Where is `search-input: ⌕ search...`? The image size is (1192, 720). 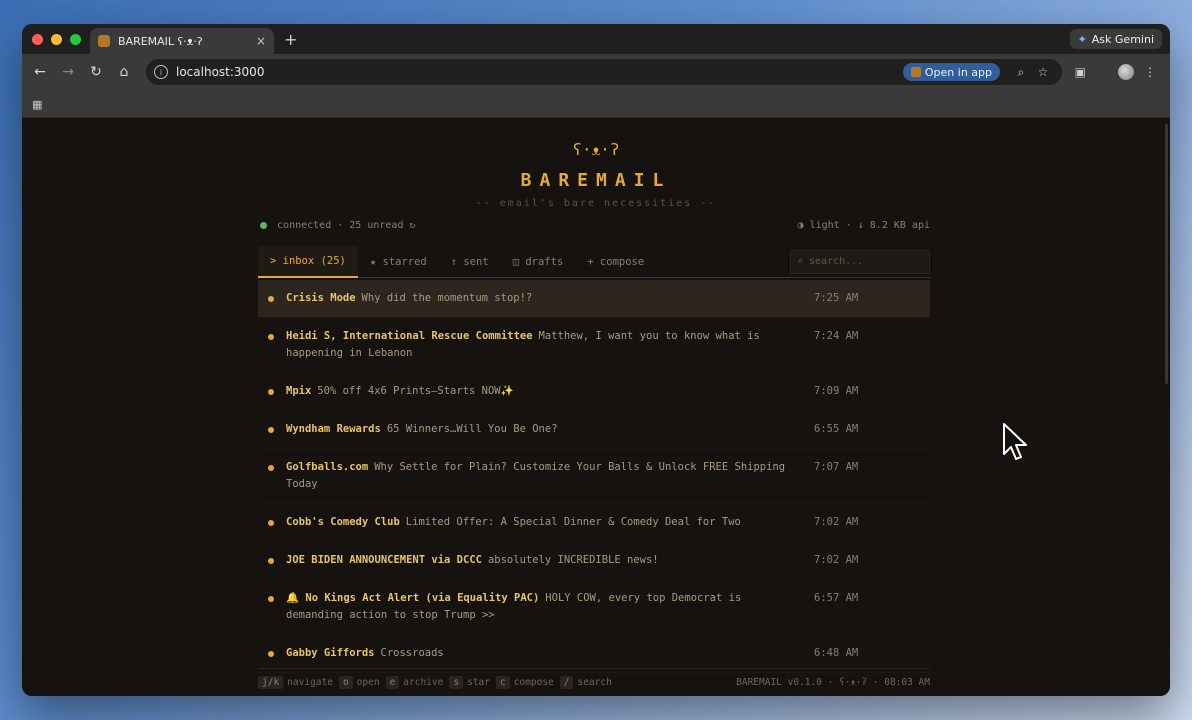
search-input: ⌕ search... is located at coordinates (860, 261).